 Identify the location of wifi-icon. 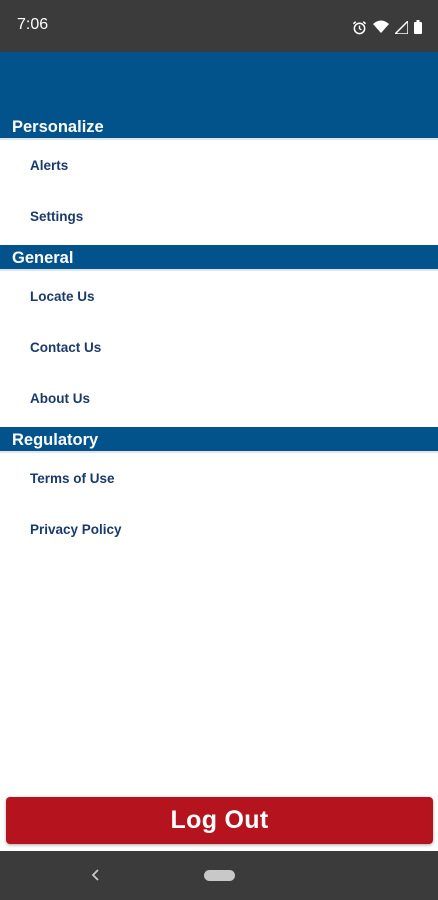
(381, 26).